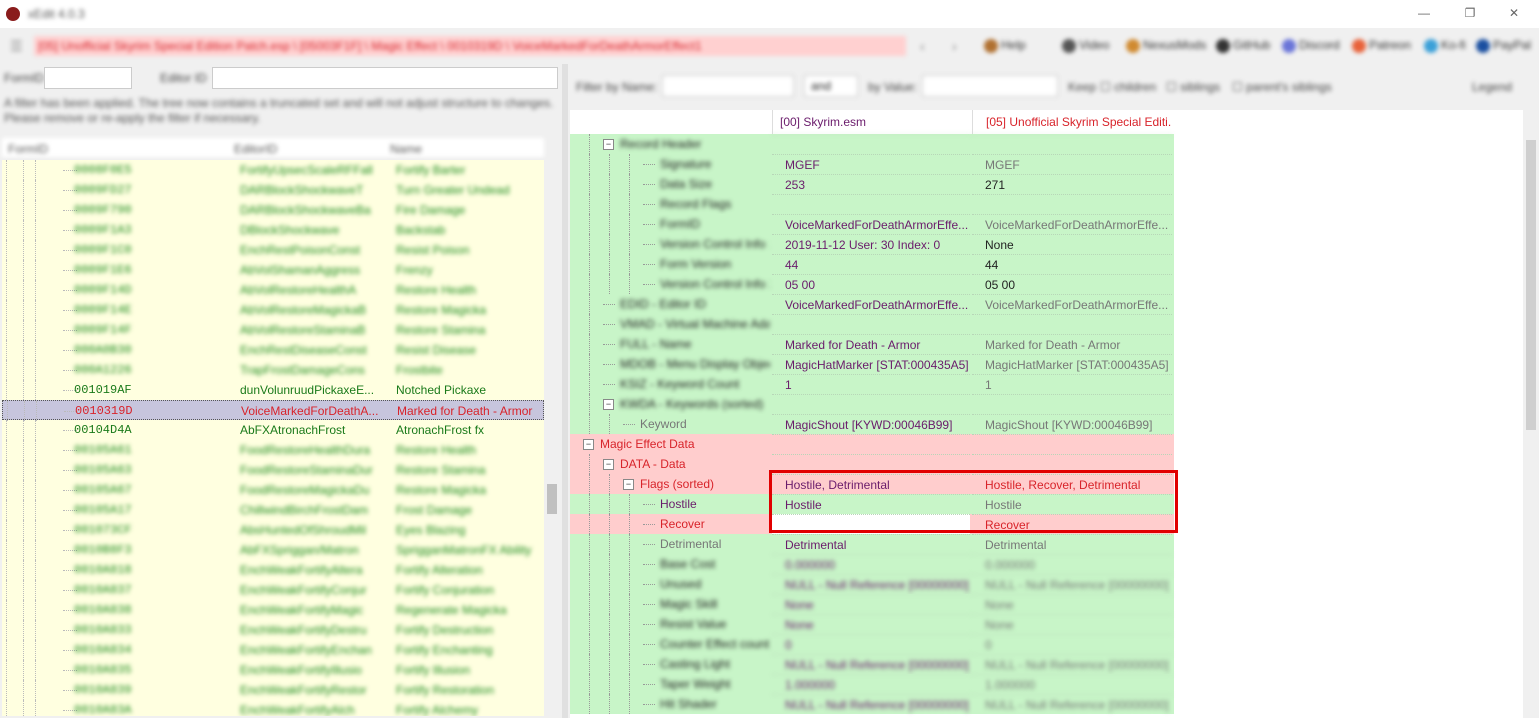 The height and width of the screenshot is (718, 1539). I want to click on keep-siblings-checkbox: ☐ siblings, so click(1193, 87).